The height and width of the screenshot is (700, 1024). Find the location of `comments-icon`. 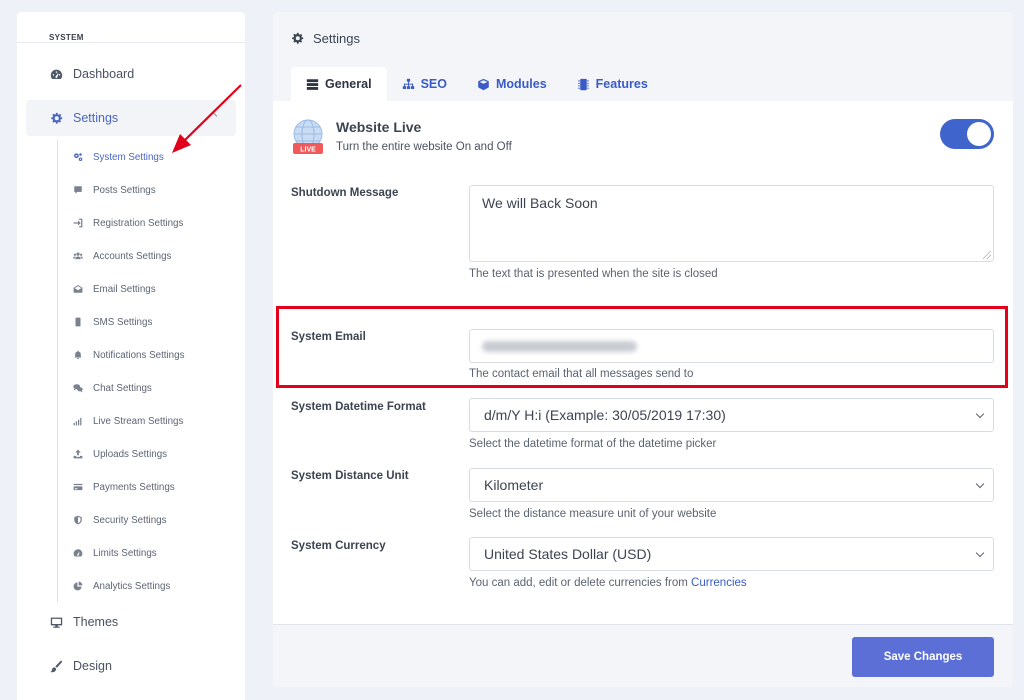

comments-icon is located at coordinates (78, 388).